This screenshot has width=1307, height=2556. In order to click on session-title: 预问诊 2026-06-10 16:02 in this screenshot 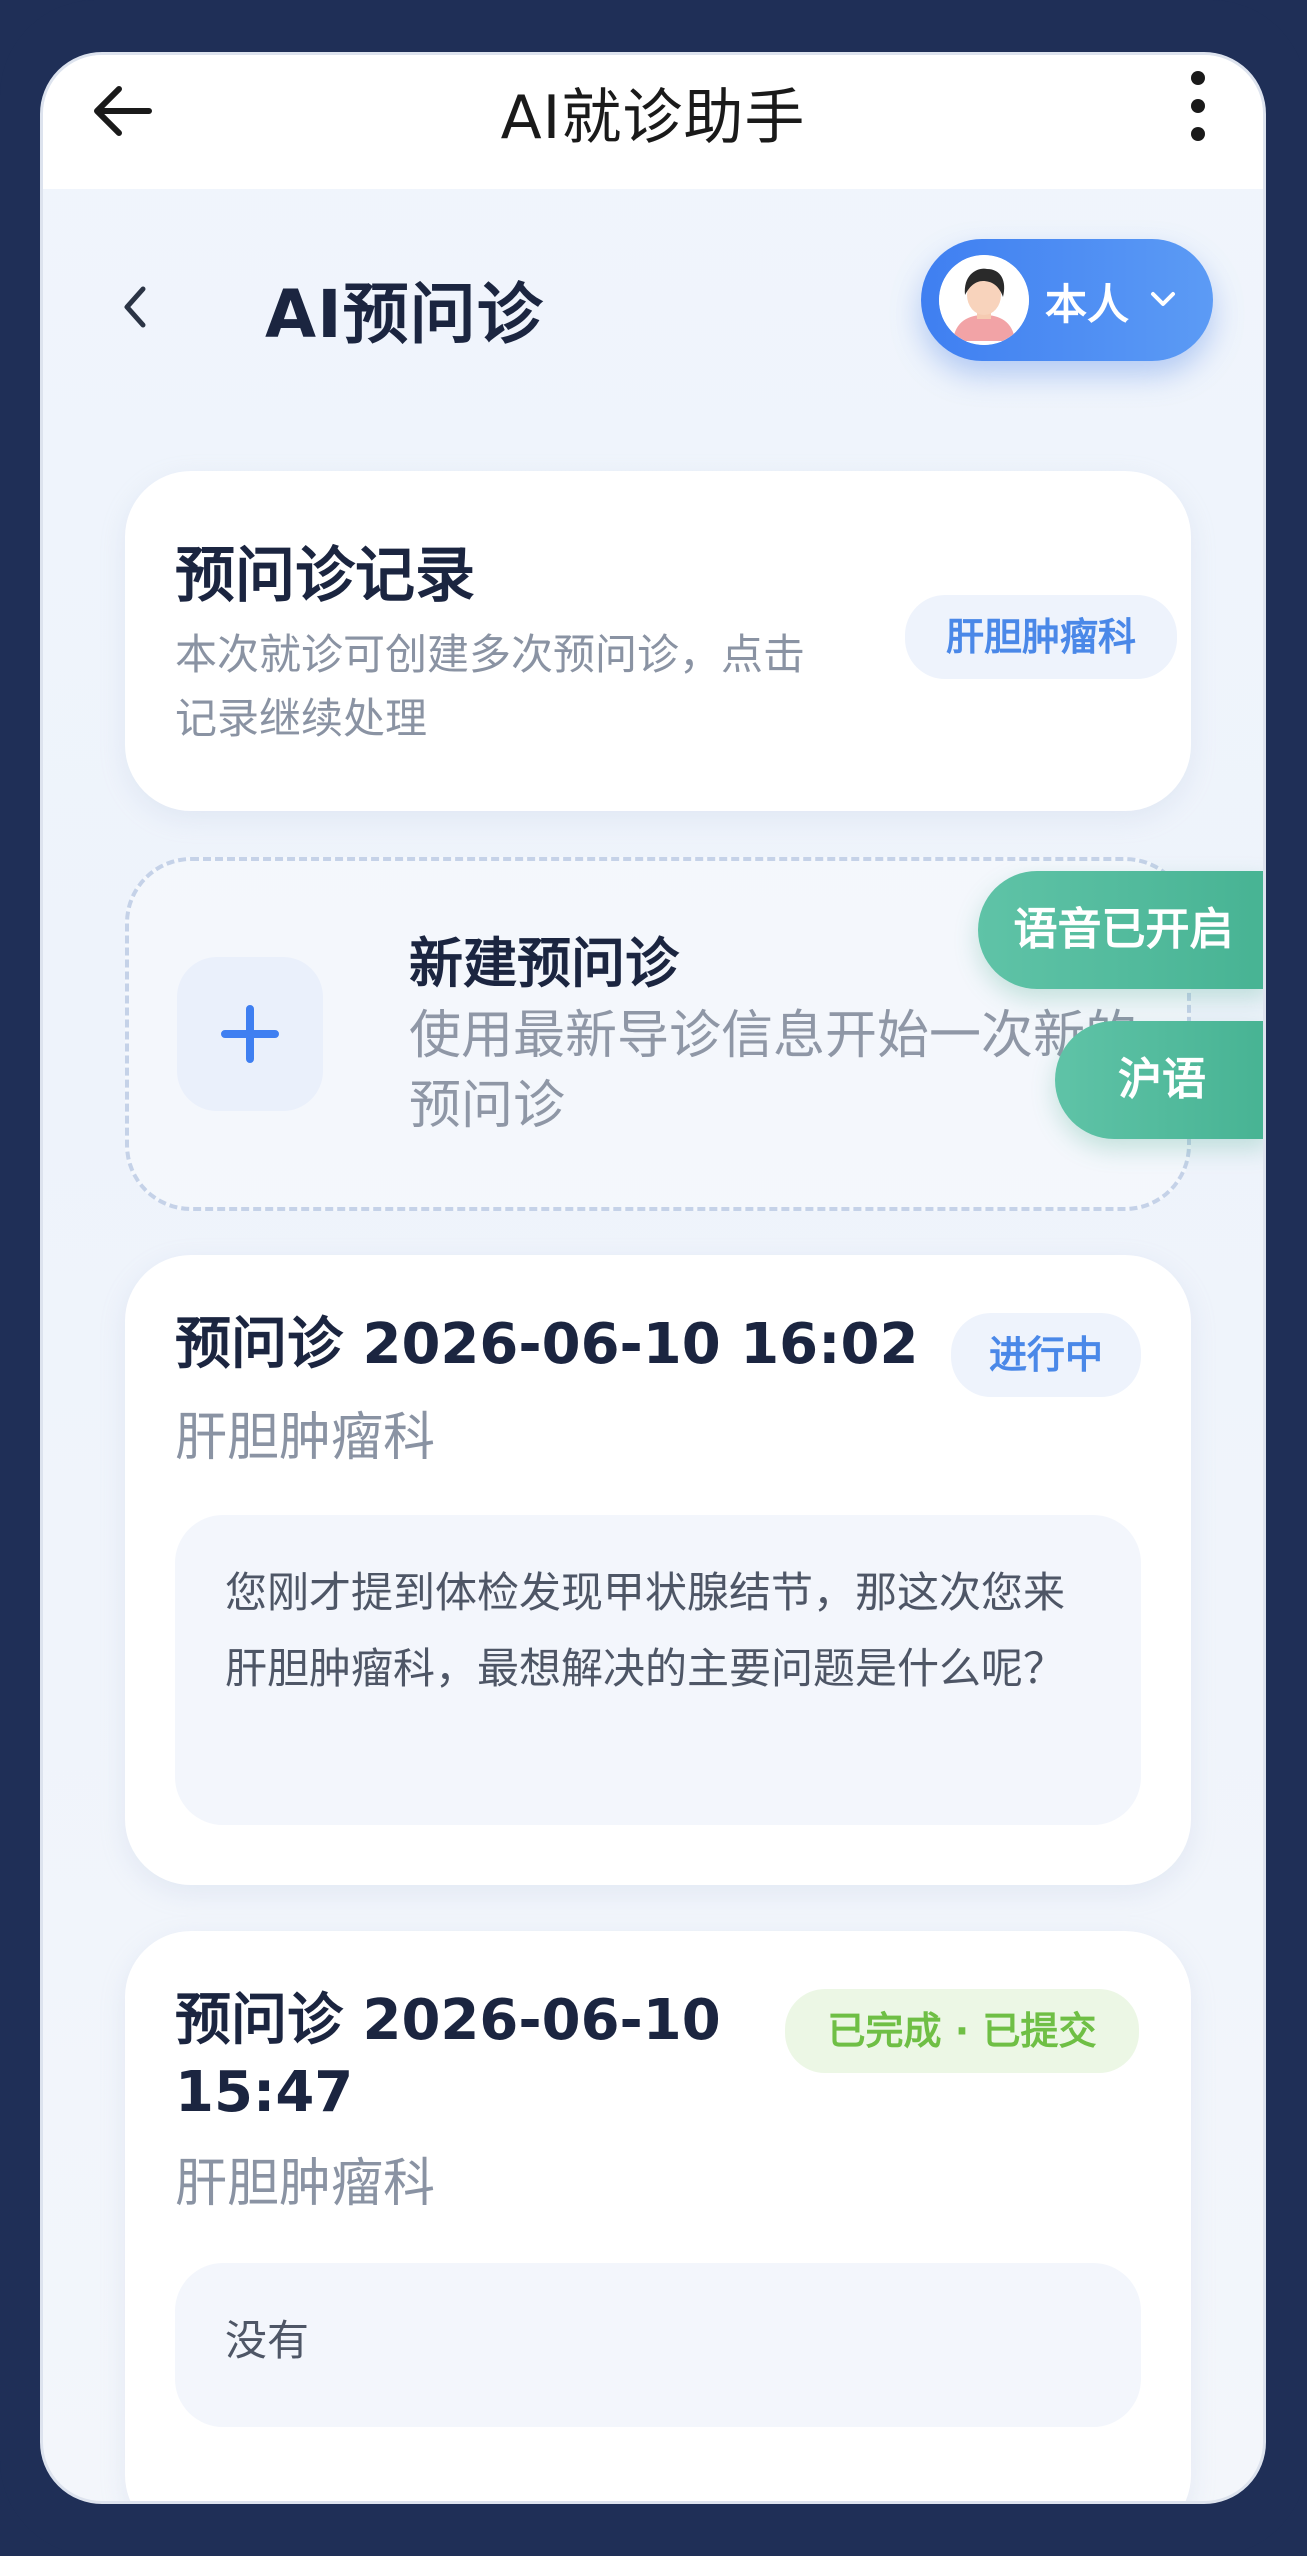, I will do `click(547, 1344)`.